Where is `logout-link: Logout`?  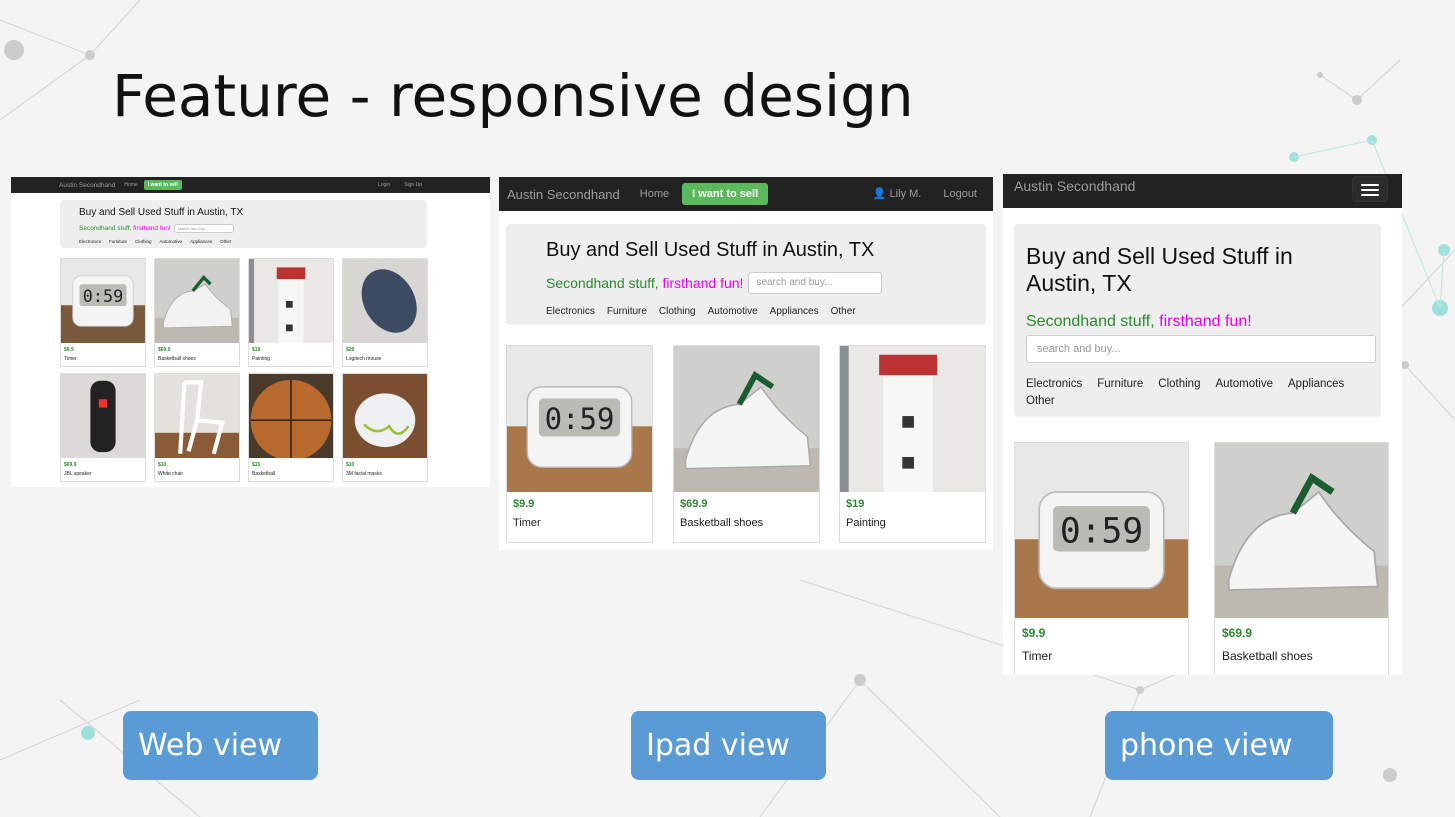 logout-link: Logout is located at coordinates (960, 194).